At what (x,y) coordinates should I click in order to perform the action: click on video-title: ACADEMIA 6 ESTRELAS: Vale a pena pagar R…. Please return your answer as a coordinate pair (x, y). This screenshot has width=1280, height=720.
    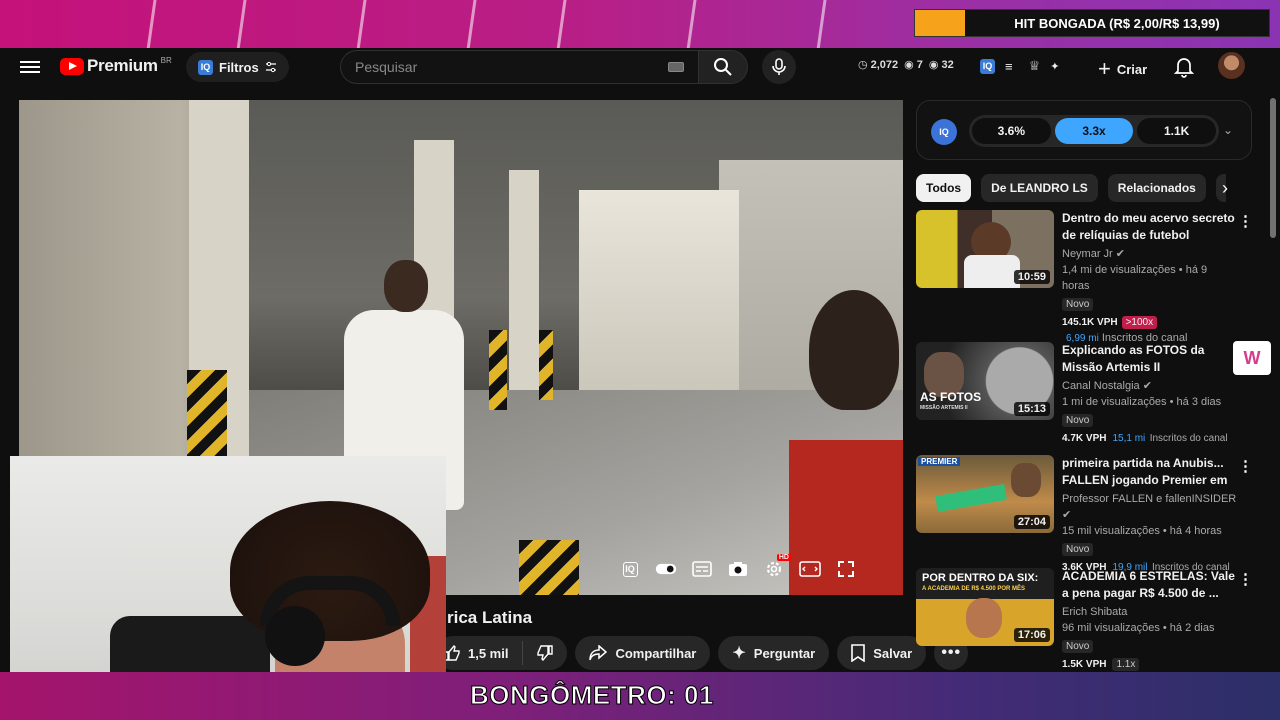
    Looking at the image, I should click on (1149, 585).